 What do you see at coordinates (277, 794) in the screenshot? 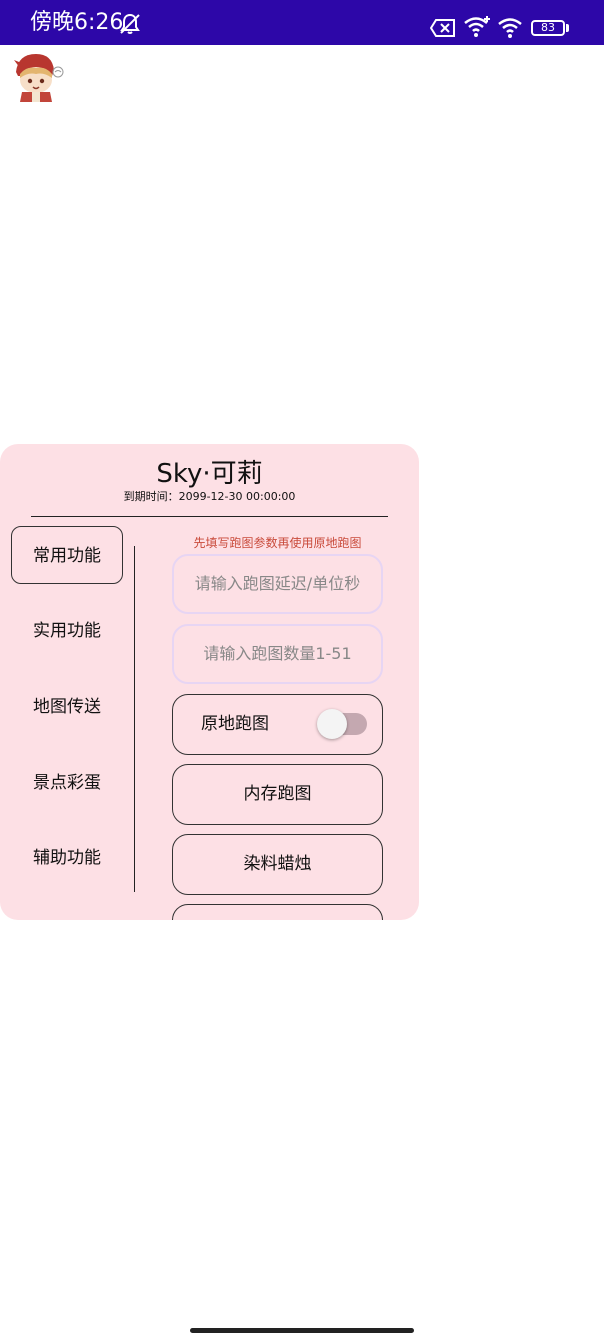
I see `memory-run-button: 内存跑图` at bounding box center [277, 794].